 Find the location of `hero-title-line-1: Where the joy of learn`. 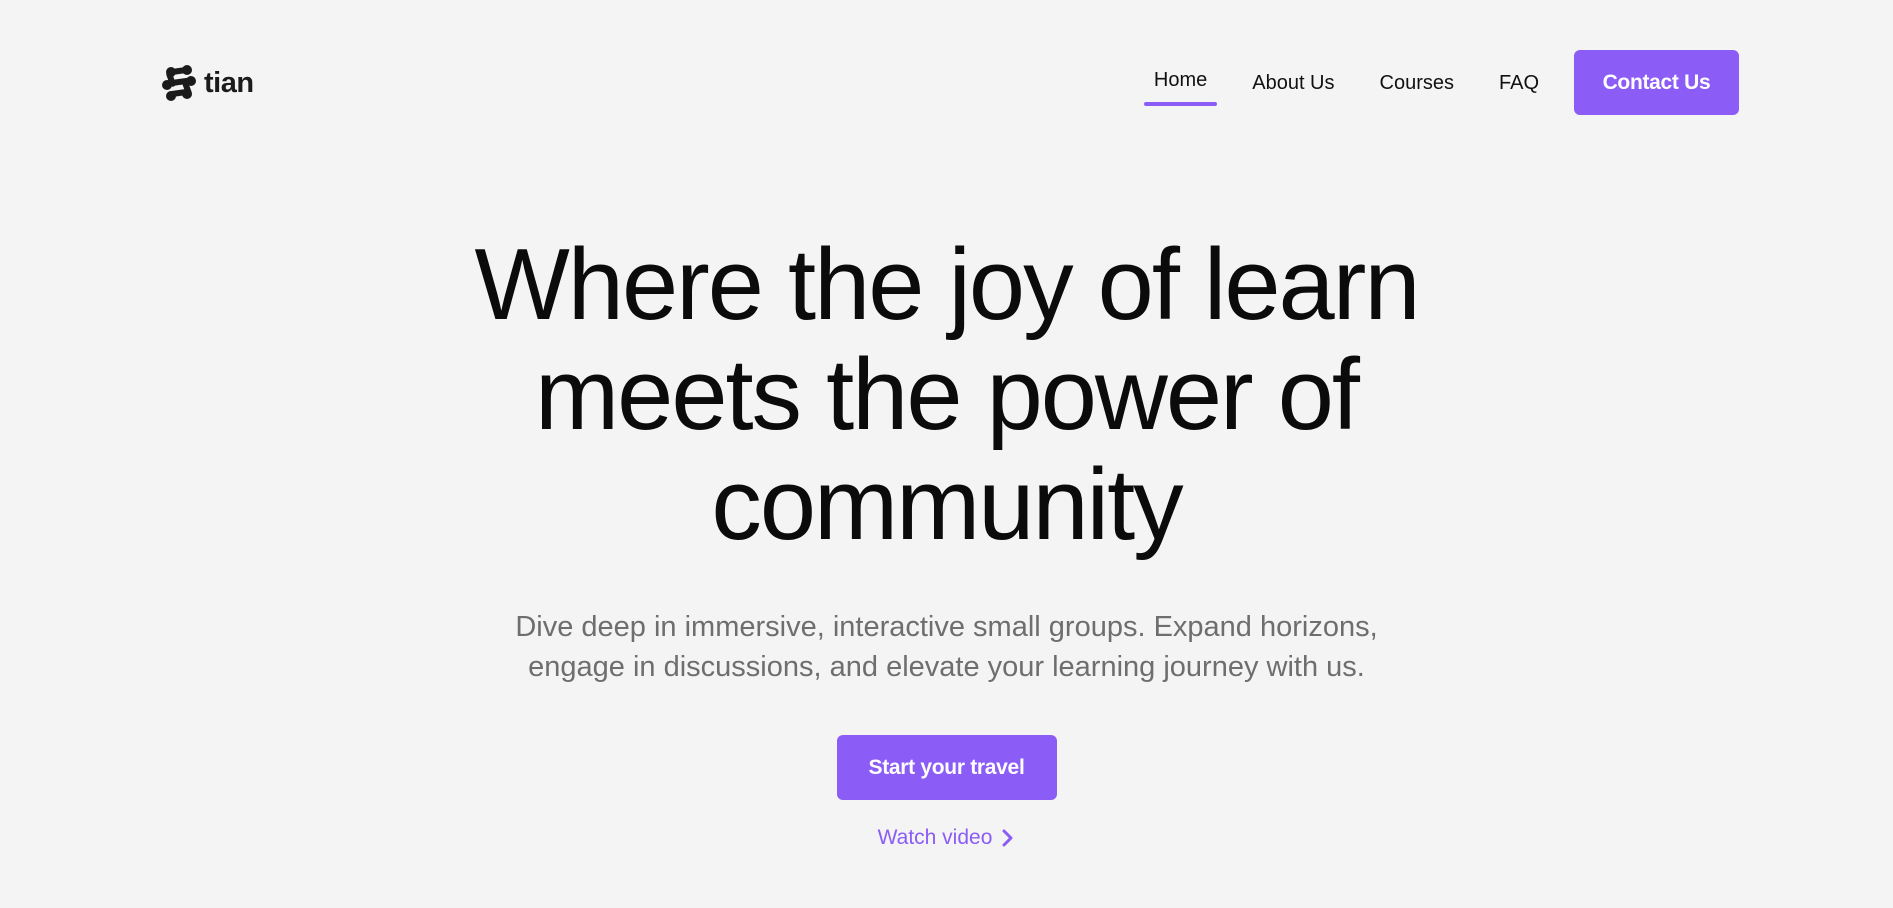

hero-title-line-1: Where the joy of learn is located at coordinates (947, 285).